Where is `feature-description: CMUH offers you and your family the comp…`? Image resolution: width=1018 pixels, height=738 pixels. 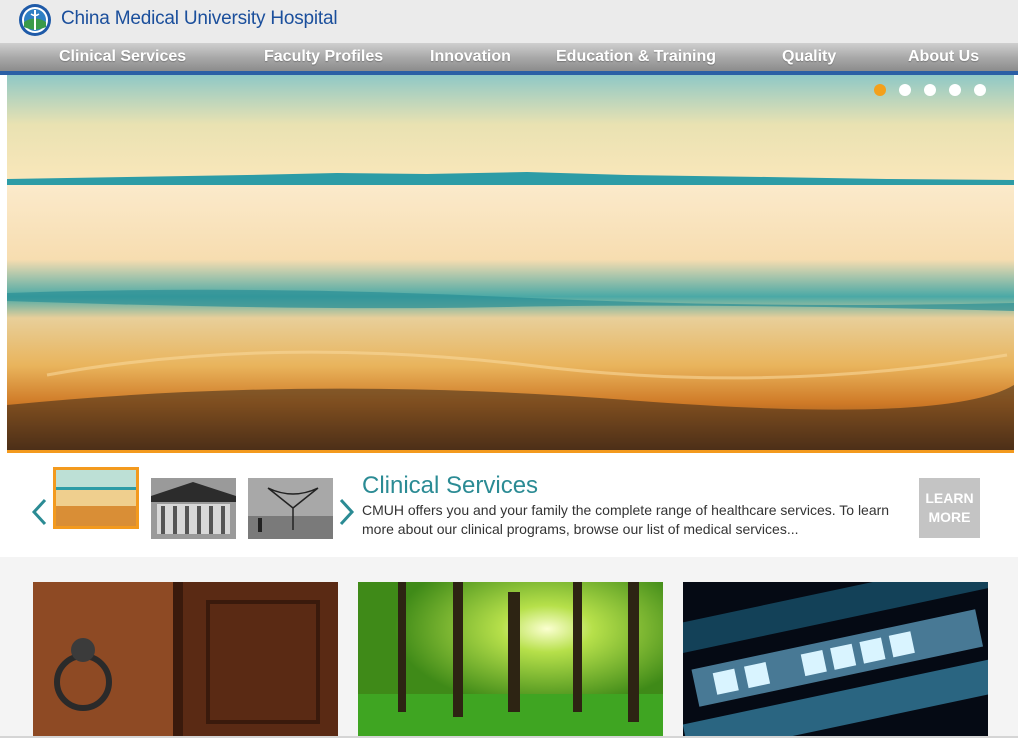
feature-description: CMUH offers you and your family the comp… is located at coordinates (626, 519).